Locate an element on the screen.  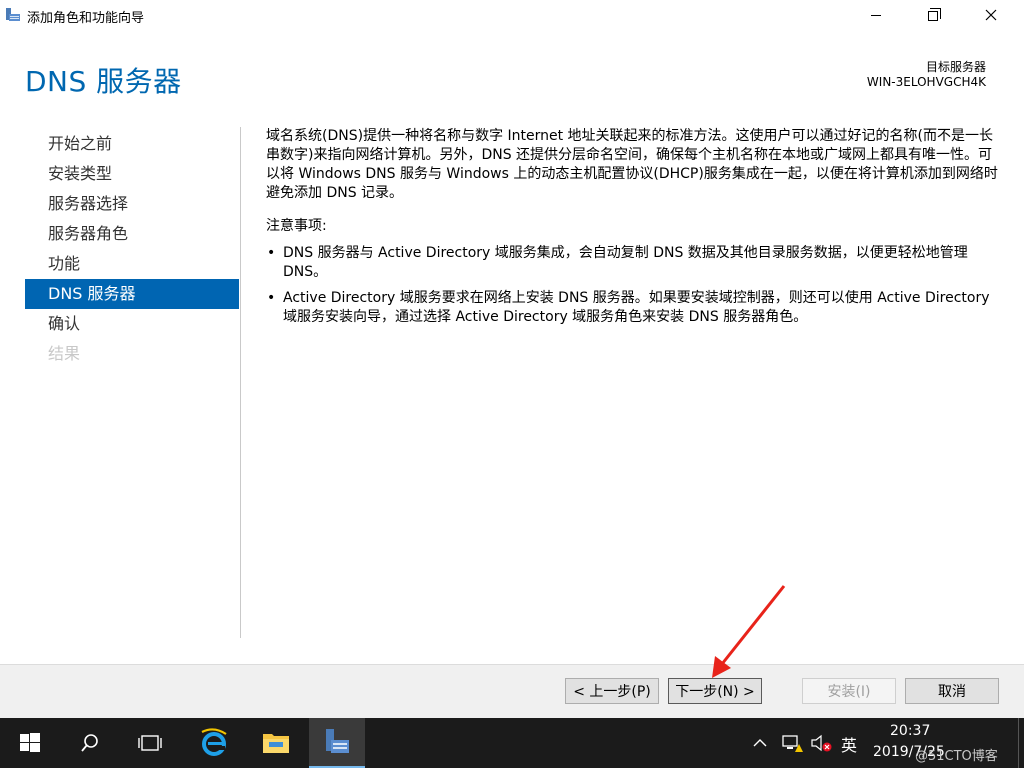
maximize-button is located at coordinates (933, 15).